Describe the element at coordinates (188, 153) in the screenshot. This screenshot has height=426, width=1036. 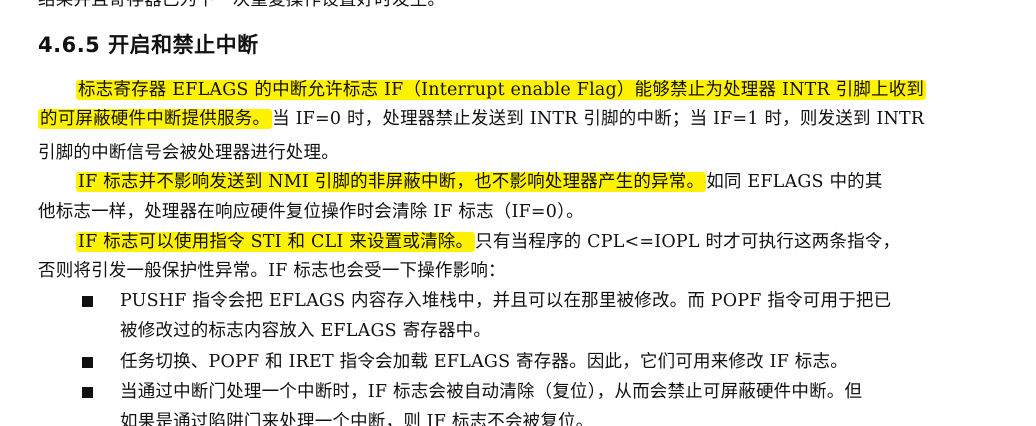
I see `paragraph-1-line-3: 引脚的中断信号会被处理器进行处理。` at that location.